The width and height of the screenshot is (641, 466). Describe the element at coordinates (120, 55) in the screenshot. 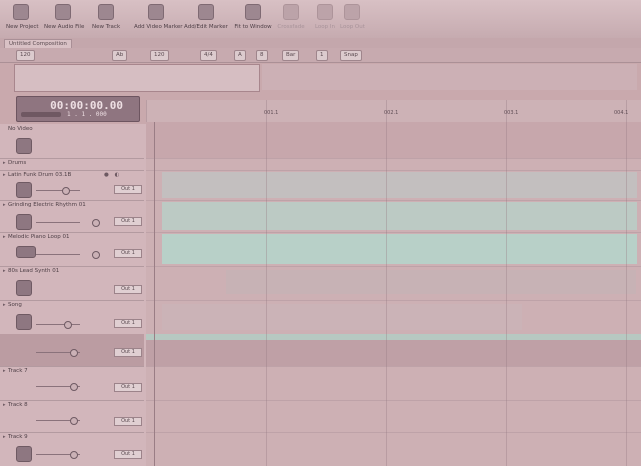

I see `key-select: Ab` at that location.